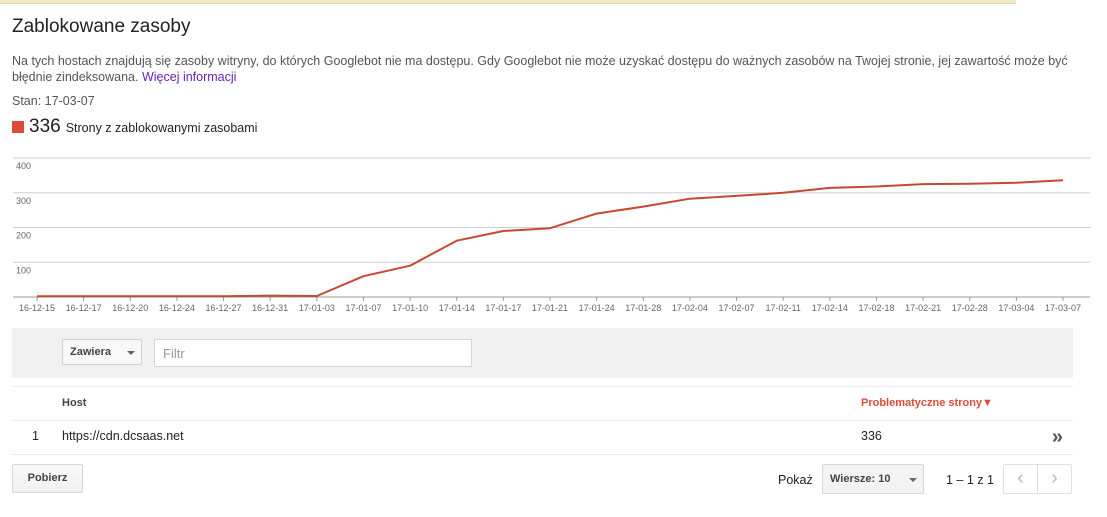 The image size is (1107, 517). I want to click on y-tick-label: 200, so click(23, 236).